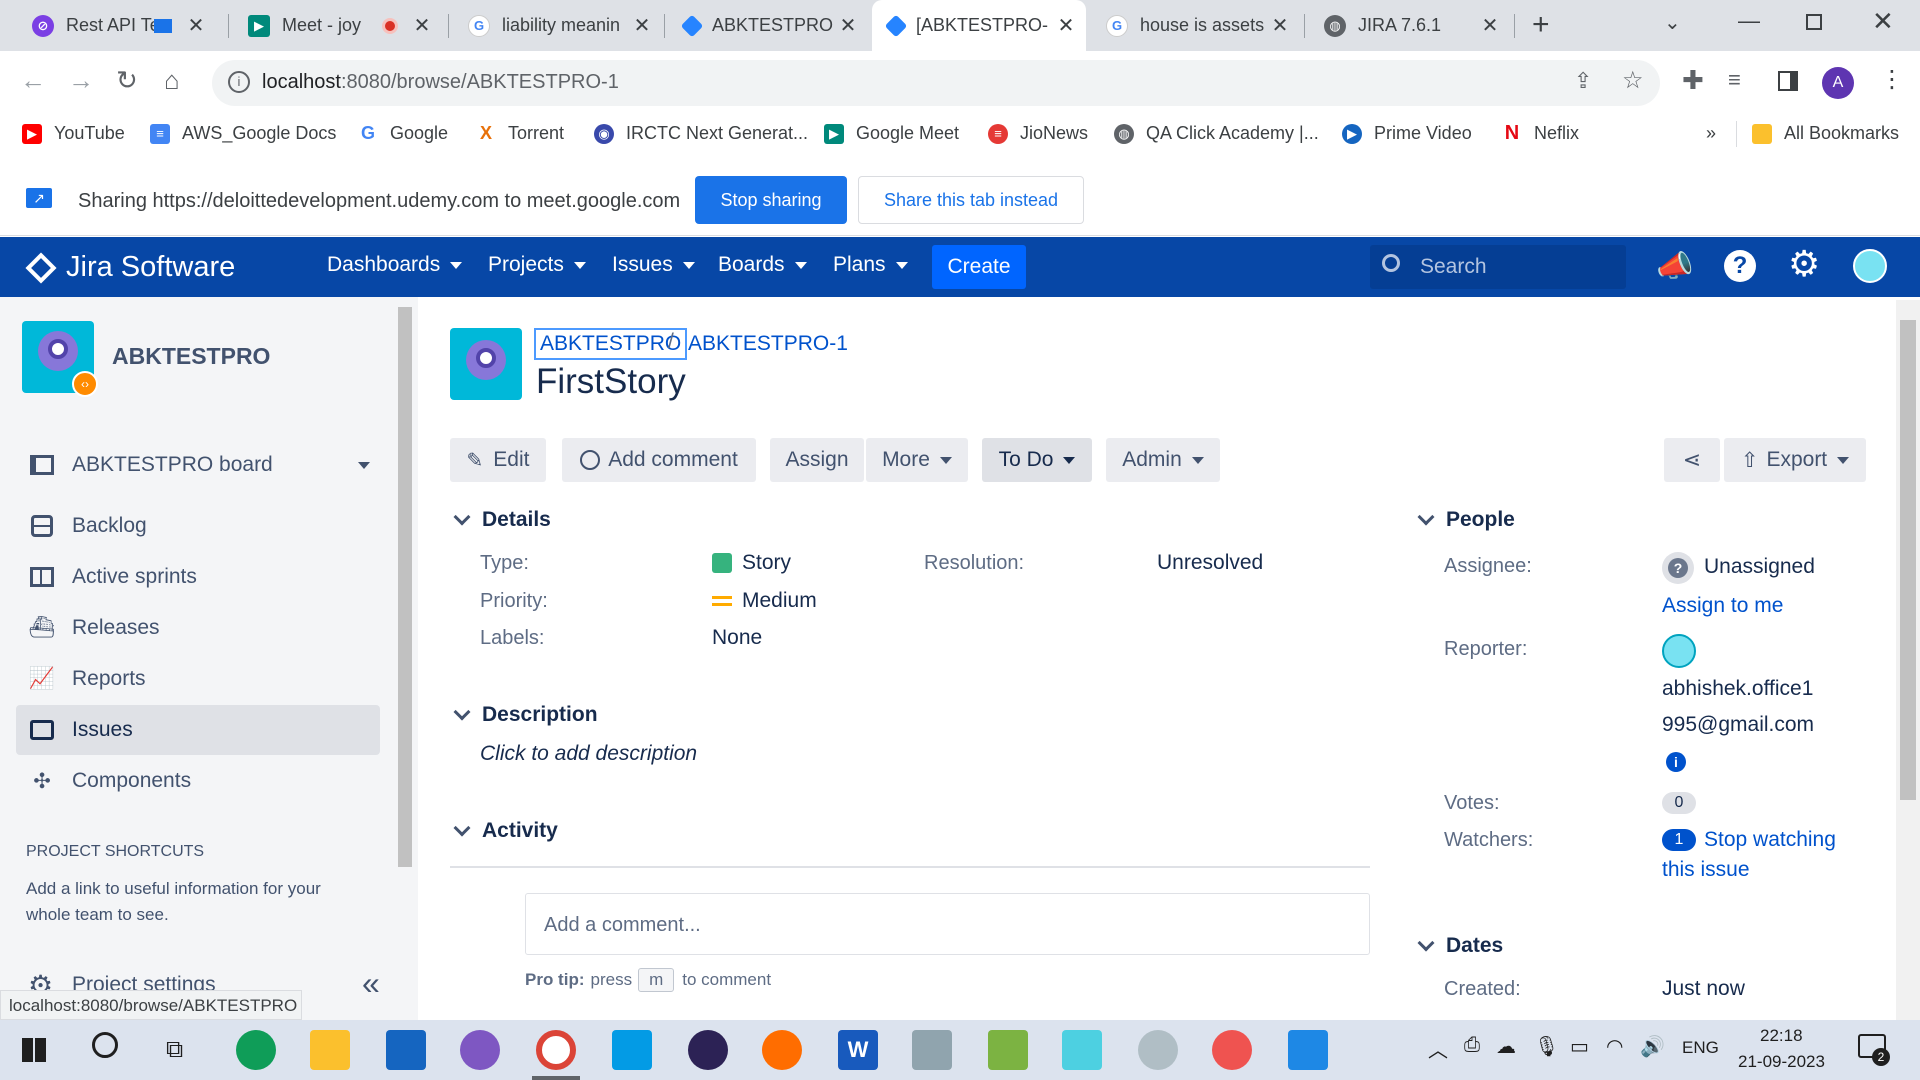 This screenshot has width=1920, height=1080. What do you see at coordinates (1583, 81) in the screenshot?
I see `share-page-icon: ⇪` at bounding box center [1583, 81].